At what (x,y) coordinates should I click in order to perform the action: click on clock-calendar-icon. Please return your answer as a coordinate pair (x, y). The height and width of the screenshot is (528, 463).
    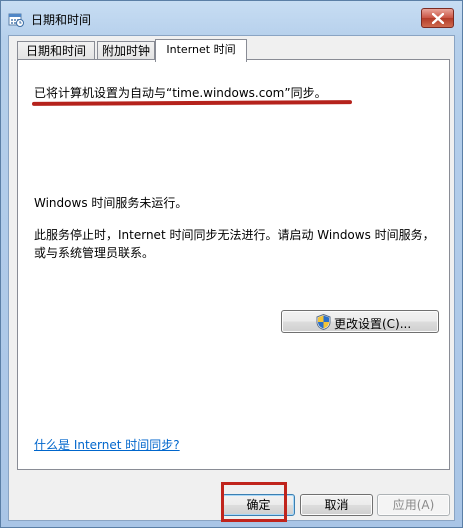
    Looking at the image, I should click on (16, 19).